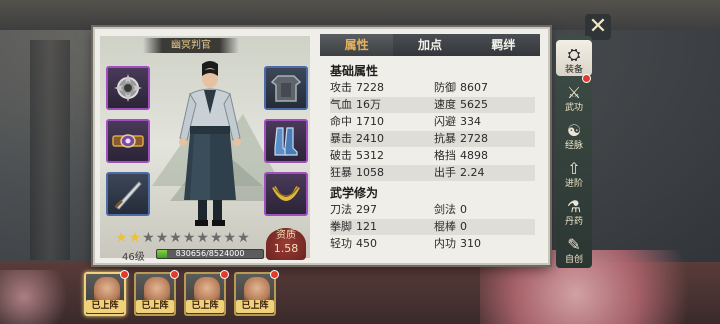 The height and width of the screenshot is (324, 720). Describe the element at coordinates (445, 209) in the screenshot. I see `stat-name: 剑法` at that location.